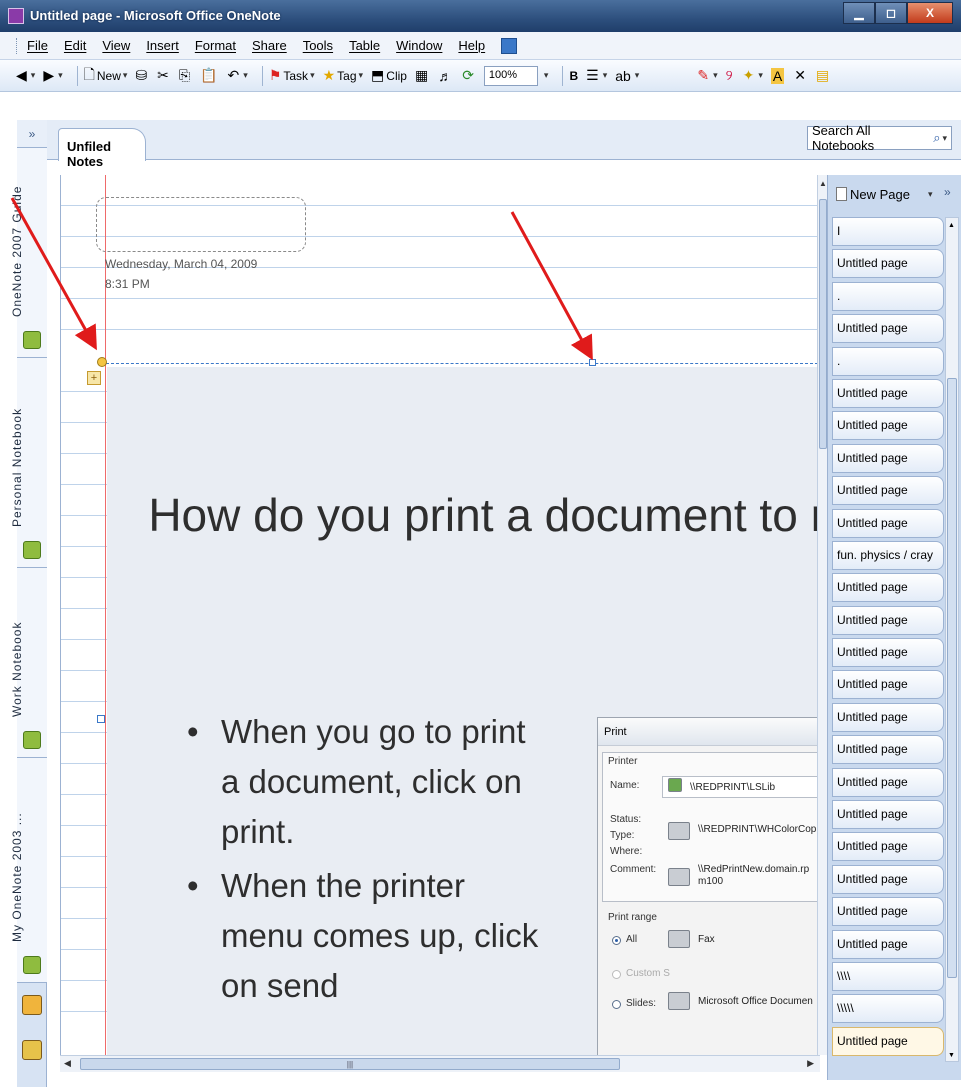 This screenshot has height=1087, width=961. I want to click on page-horizontal-scrollbar: ◀ ||| ▶, so click(440, 1063).